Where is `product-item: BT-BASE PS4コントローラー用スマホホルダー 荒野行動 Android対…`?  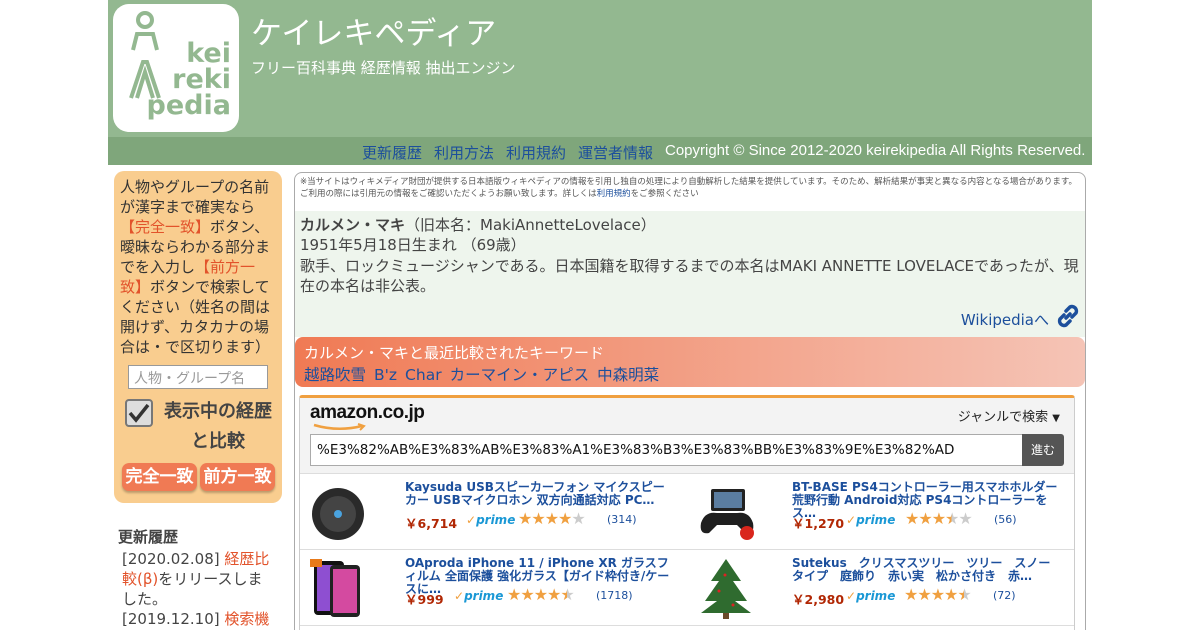
product-item: BT-BASE PS4コントローラー用スマホホルダー 荒野行動 Android対… is located at coordinates (880, 512).